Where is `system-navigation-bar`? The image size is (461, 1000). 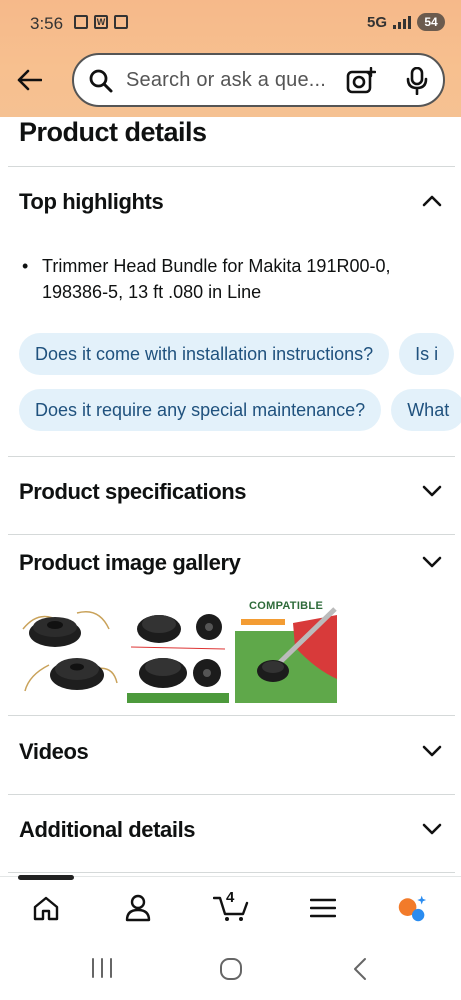
system-navigation-bar is located at coordinates (230, 970).